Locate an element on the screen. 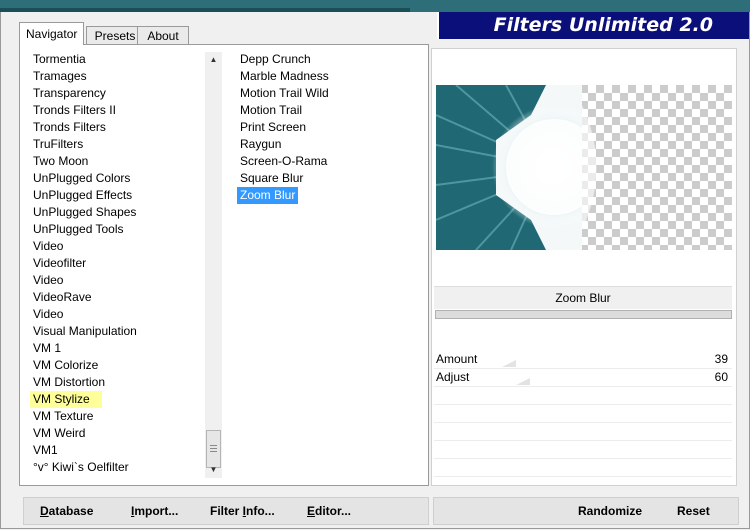  filter-item: Square Blur is located at coordinates (327, 178).